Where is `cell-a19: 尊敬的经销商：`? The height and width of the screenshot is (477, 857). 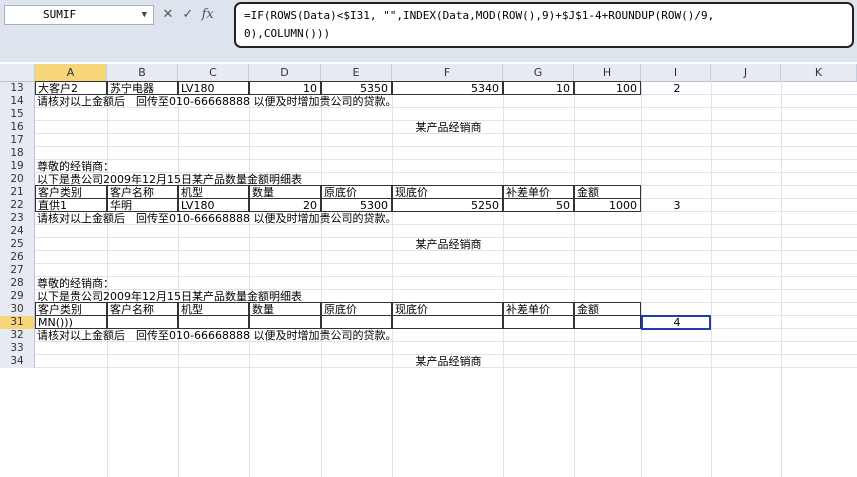 cell-a19: 尊敬的经销商： is located at coordinates (74, 166).